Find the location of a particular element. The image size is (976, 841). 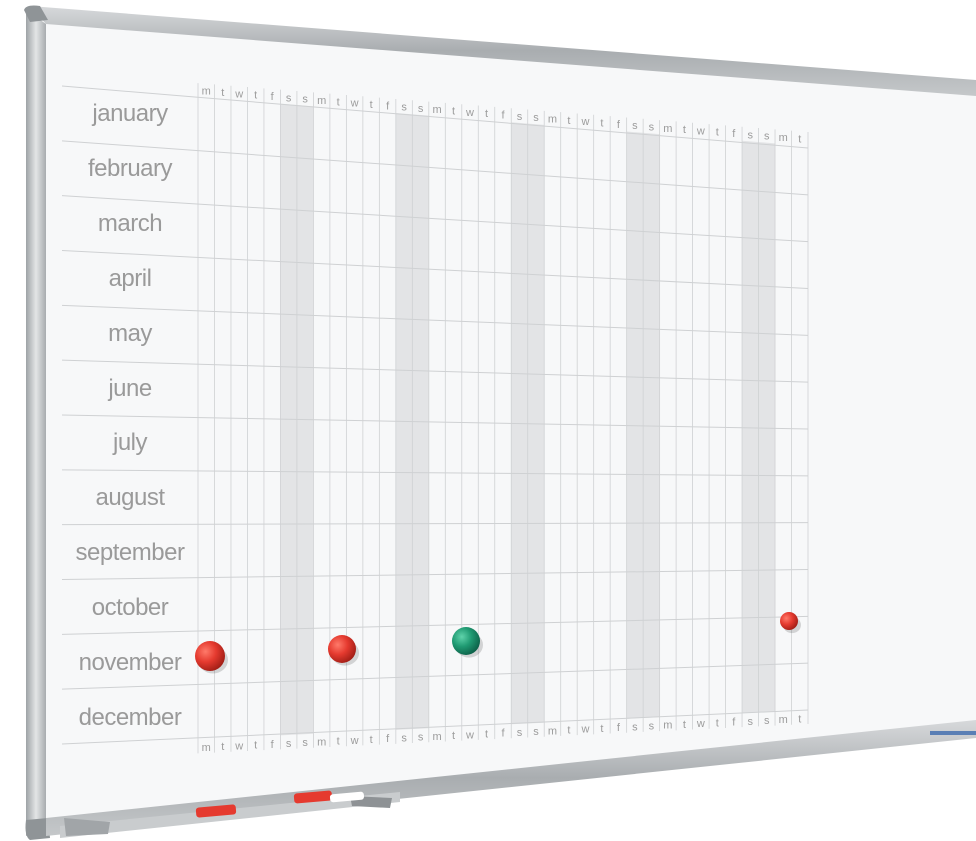

month-label-march: march is located at coordinates (130, 224).